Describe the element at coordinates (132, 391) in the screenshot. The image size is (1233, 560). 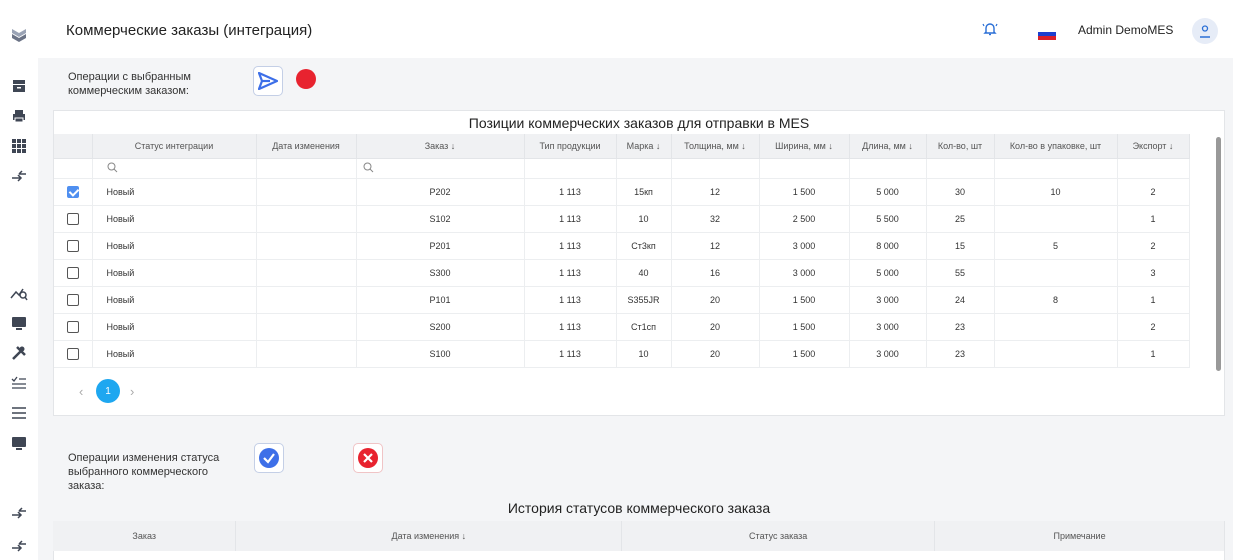
I see `pagination-next-button: ›` at that location.